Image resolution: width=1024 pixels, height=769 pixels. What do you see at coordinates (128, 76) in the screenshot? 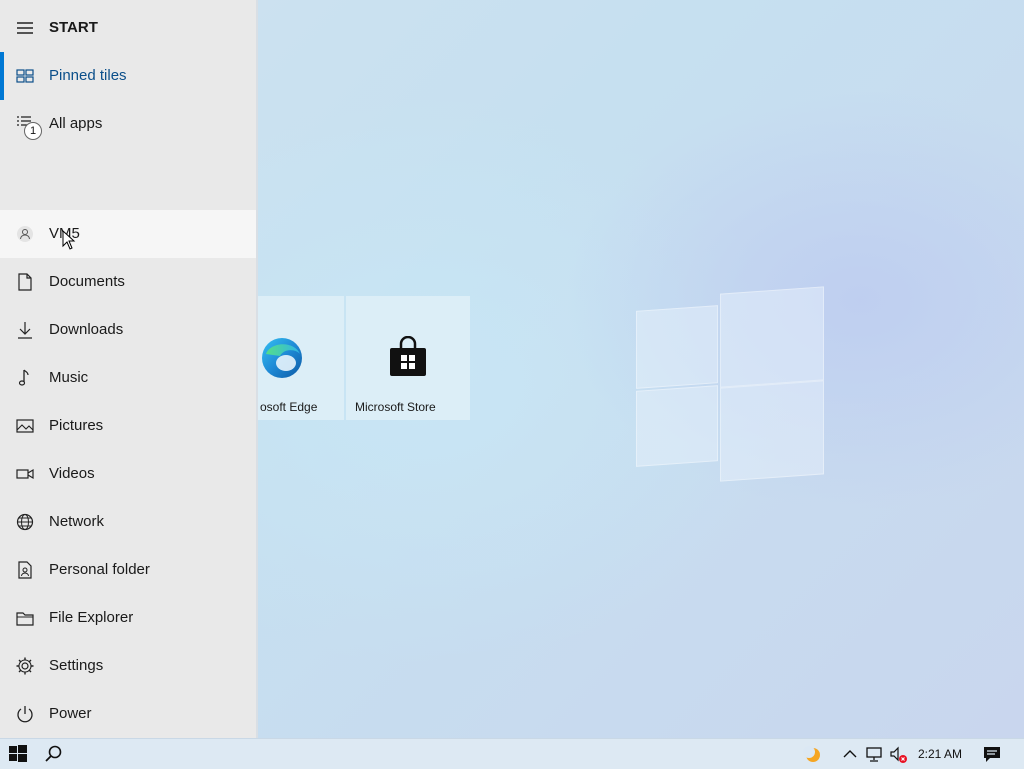
I see `nav-item-pinned-tiles: Pinned tiles` at bounding box center [128, 76].